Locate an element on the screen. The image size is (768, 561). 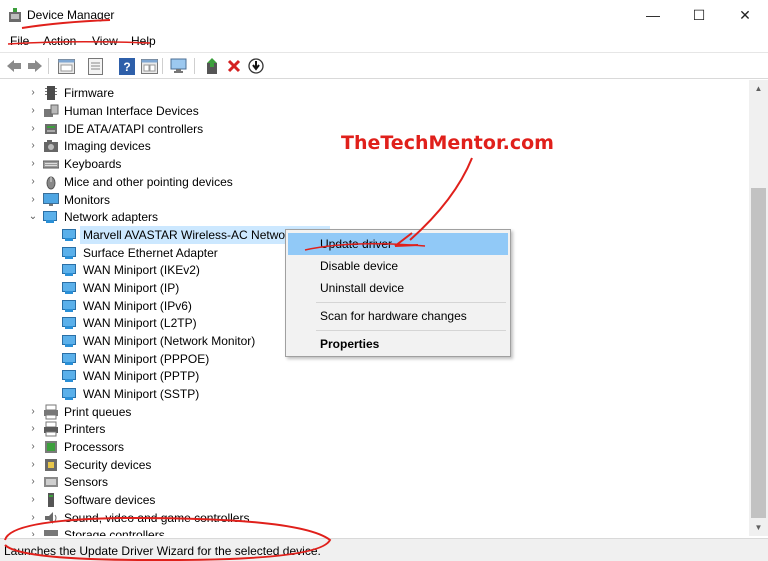
vertical-scrollbar: ▲ ▼ is located at coordinates (758, 308).